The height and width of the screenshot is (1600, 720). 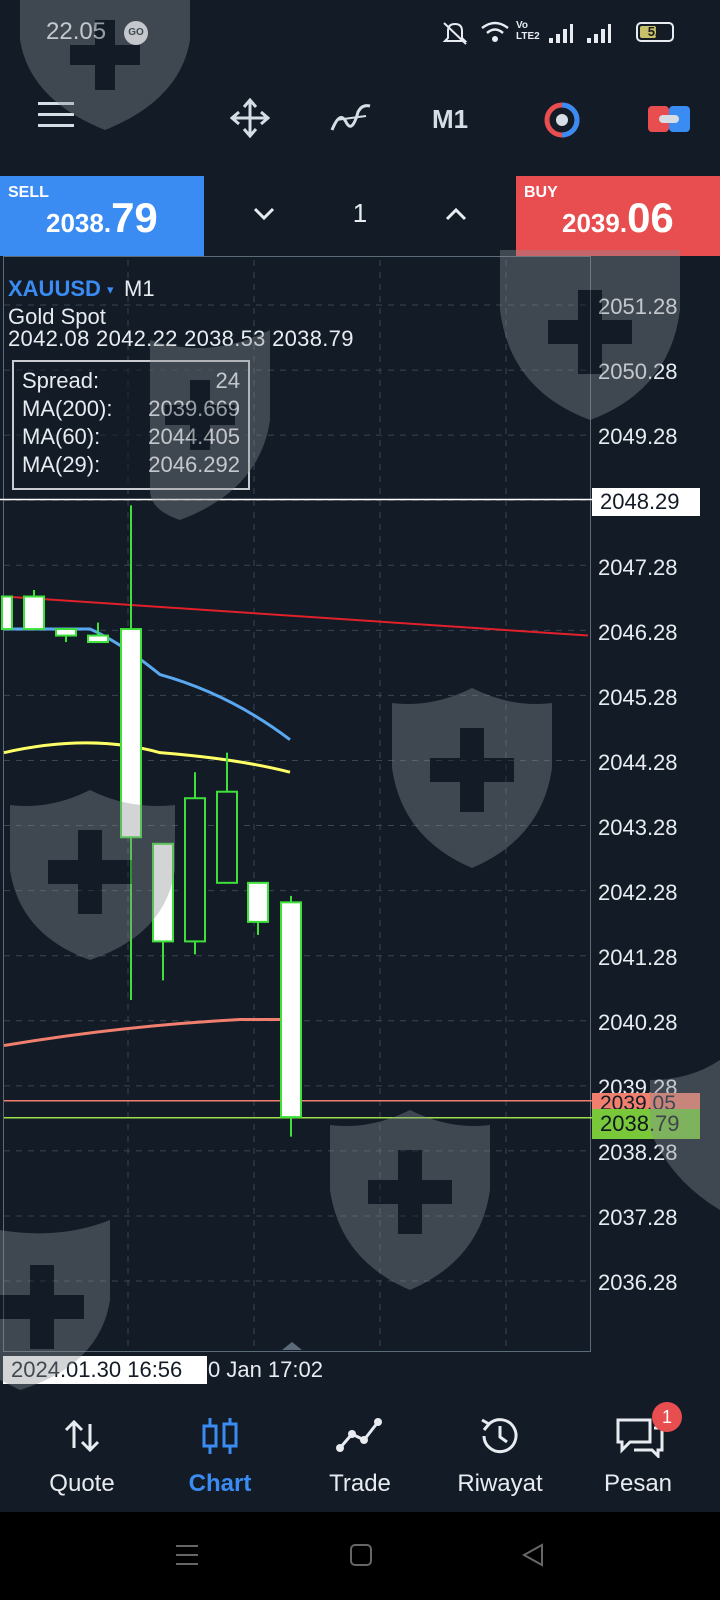 I want to click on price-tick-label: 2050.28, so click(x=638, y=371).